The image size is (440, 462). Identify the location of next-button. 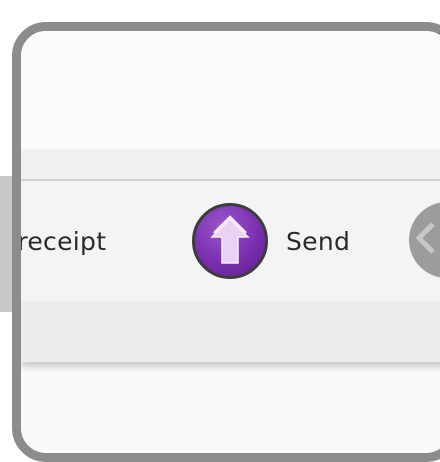
(424, 240).